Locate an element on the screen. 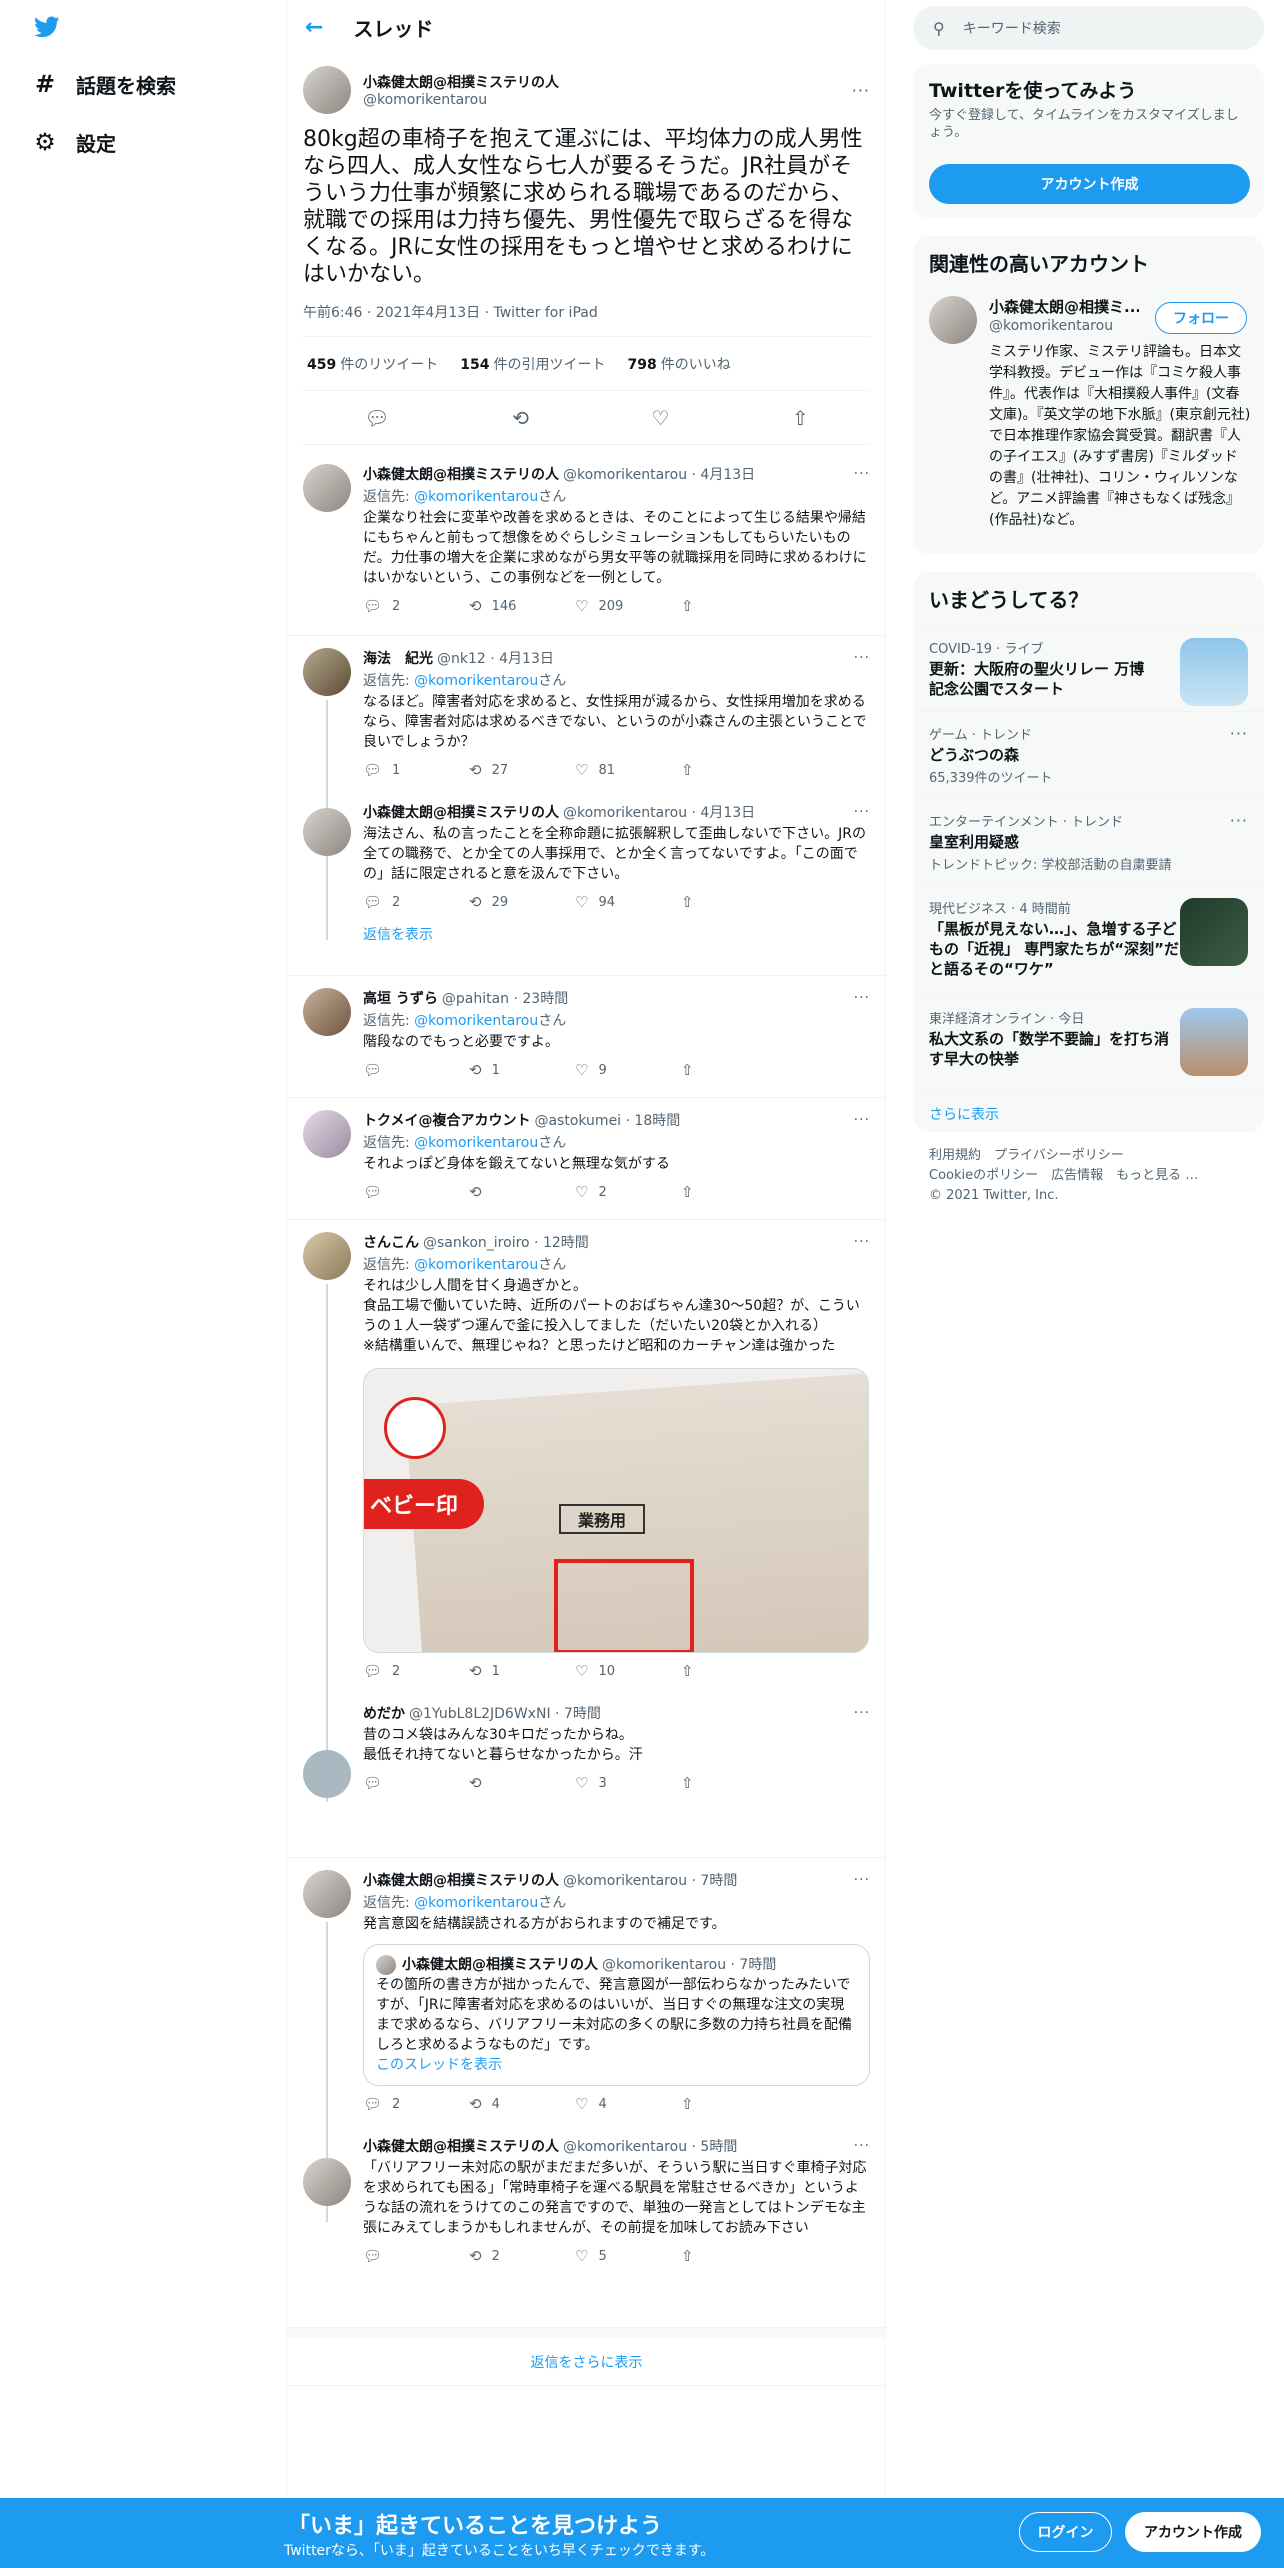  show-more-replies: 返信をさらに表示 is located at coordinates (586, 2362).